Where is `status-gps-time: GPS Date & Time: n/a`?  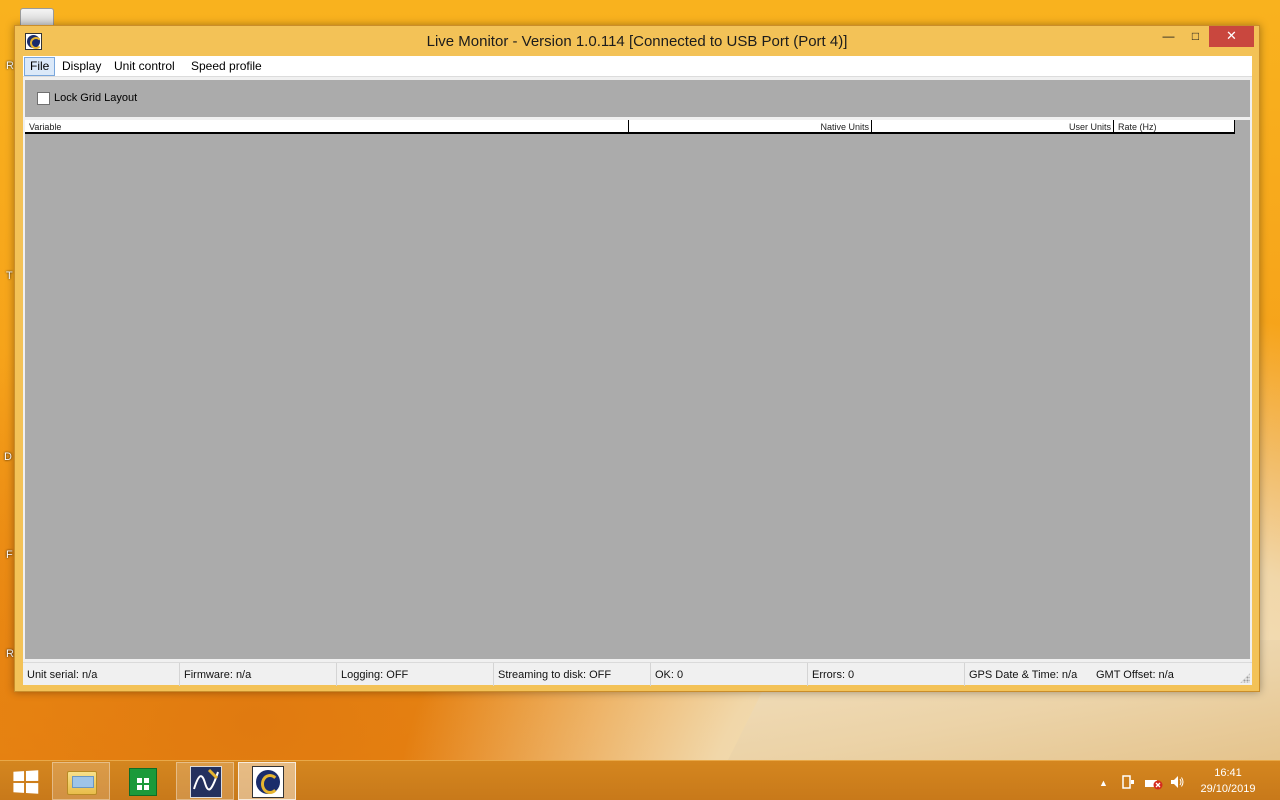
status-gps-time: GPS Date & Time: n/a is located at coordinates (1023, 675).